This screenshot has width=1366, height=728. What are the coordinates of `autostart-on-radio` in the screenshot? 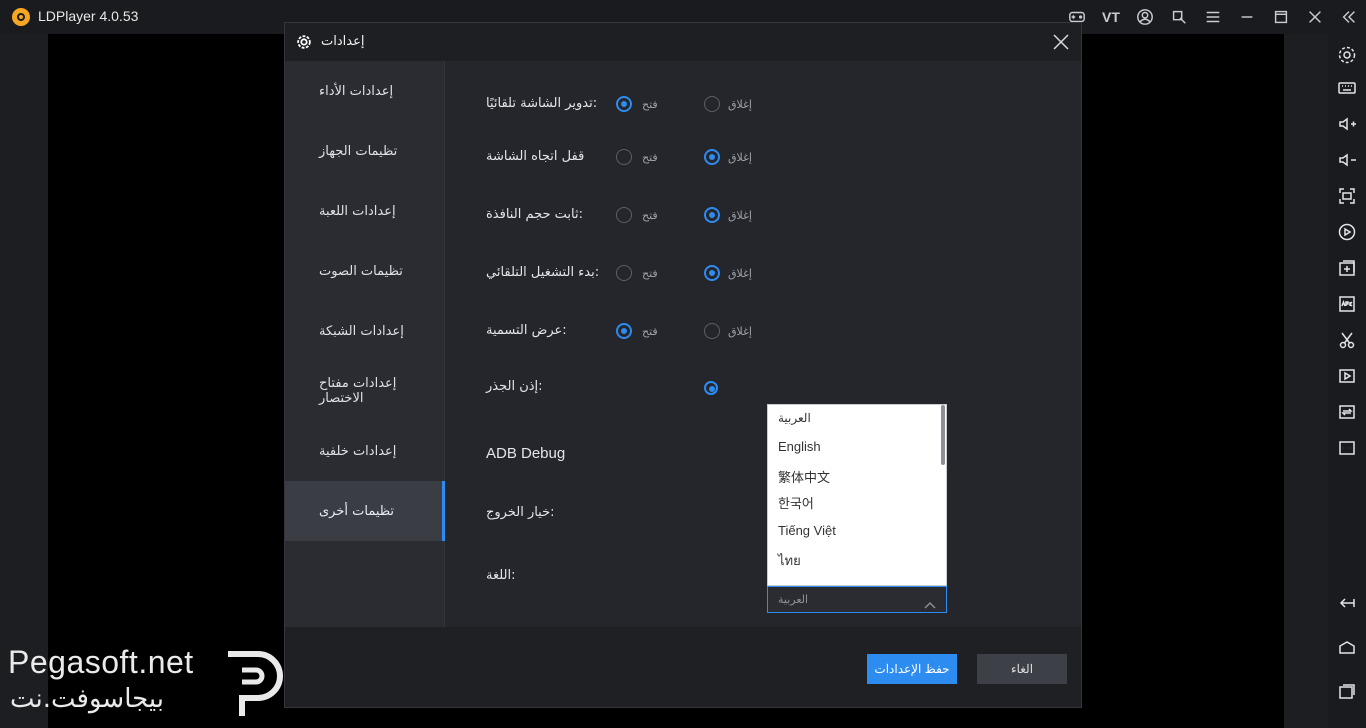 It's located at (624, 273).